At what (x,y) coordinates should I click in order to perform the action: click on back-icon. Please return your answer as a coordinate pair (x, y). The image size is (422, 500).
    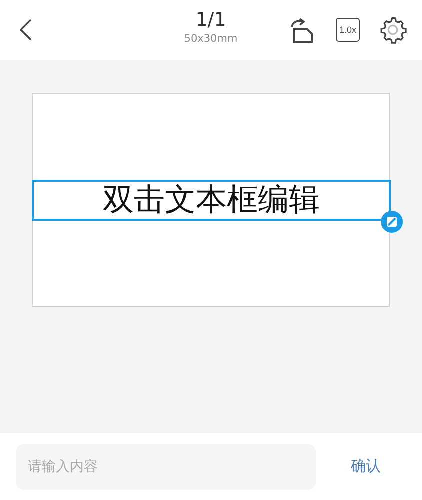
    Looking at the image, I should click on (26, 30).